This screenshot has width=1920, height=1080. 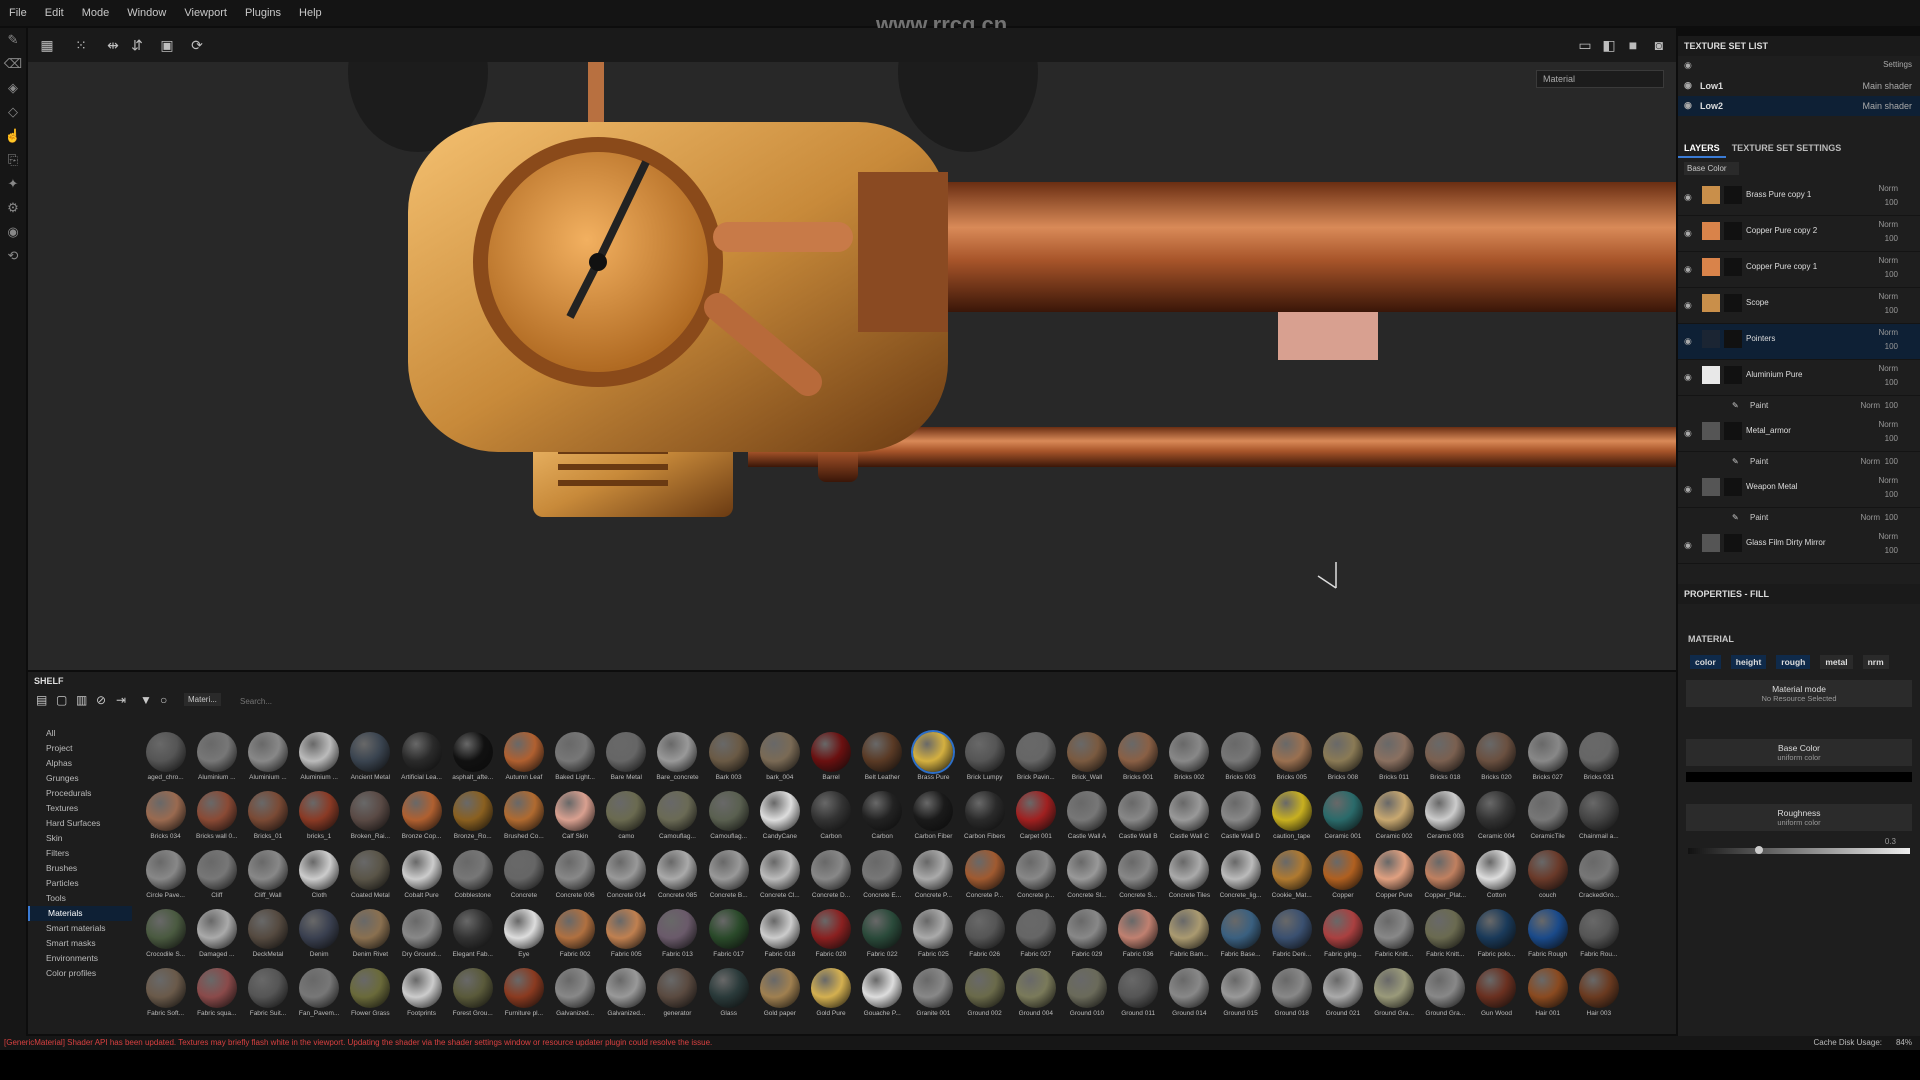 What do you see at coordinates (1342, 816) in the screenshot?
I see `material-thumbnail: Ceramic 001` at bounding box center [1342, 816].